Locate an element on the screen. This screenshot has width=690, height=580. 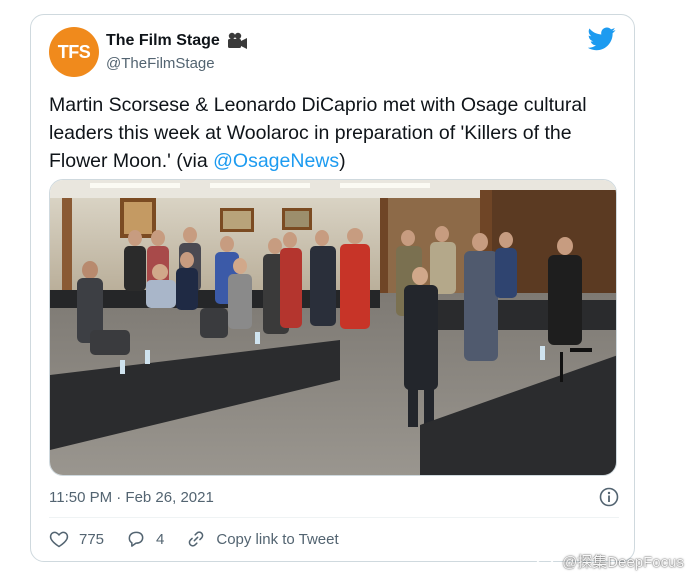
author-name-row: The Film Stage is located at coordinates (177, 41).